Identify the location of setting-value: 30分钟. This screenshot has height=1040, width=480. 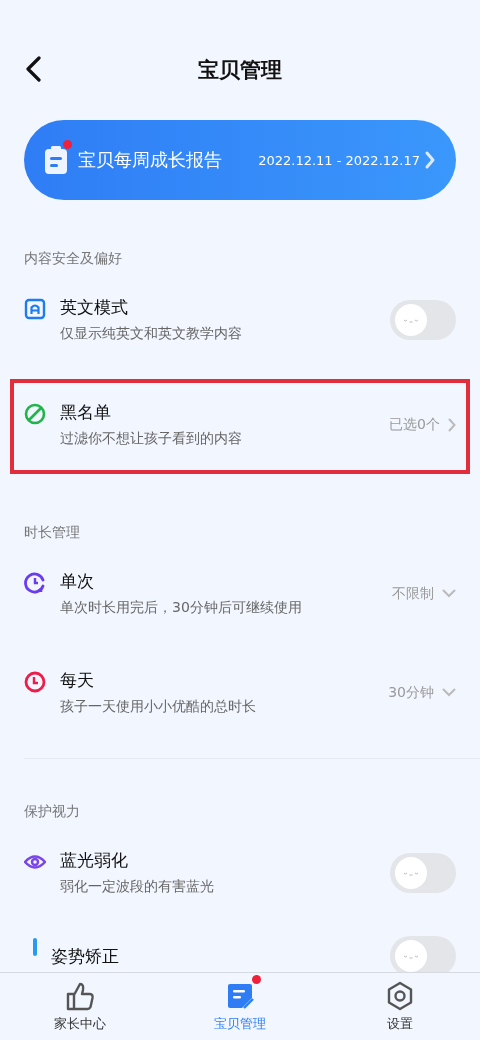
(411, 692).